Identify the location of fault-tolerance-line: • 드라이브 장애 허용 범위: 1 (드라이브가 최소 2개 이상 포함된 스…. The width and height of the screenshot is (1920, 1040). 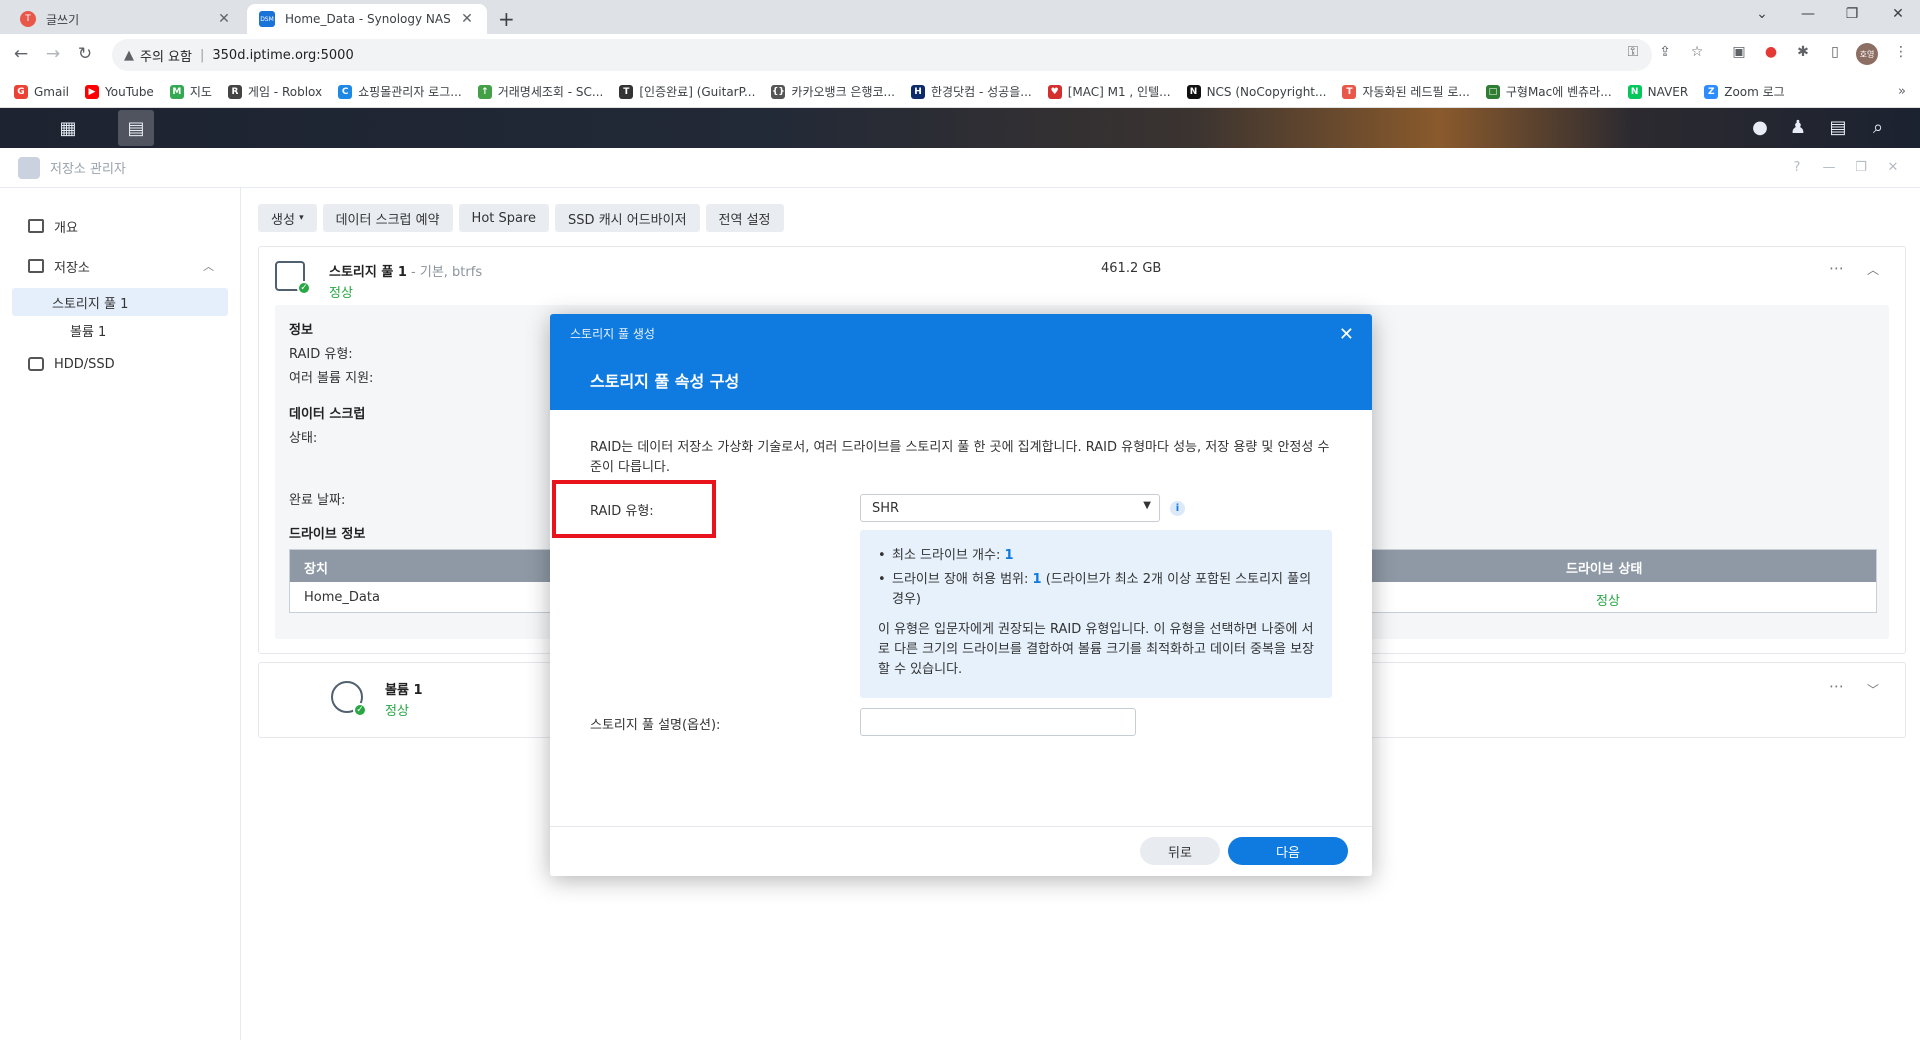
(1095, 589).